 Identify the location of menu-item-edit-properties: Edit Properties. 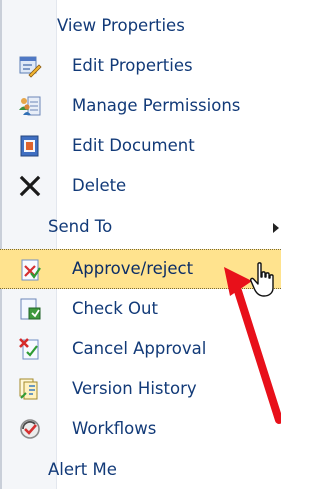
(140, 66).